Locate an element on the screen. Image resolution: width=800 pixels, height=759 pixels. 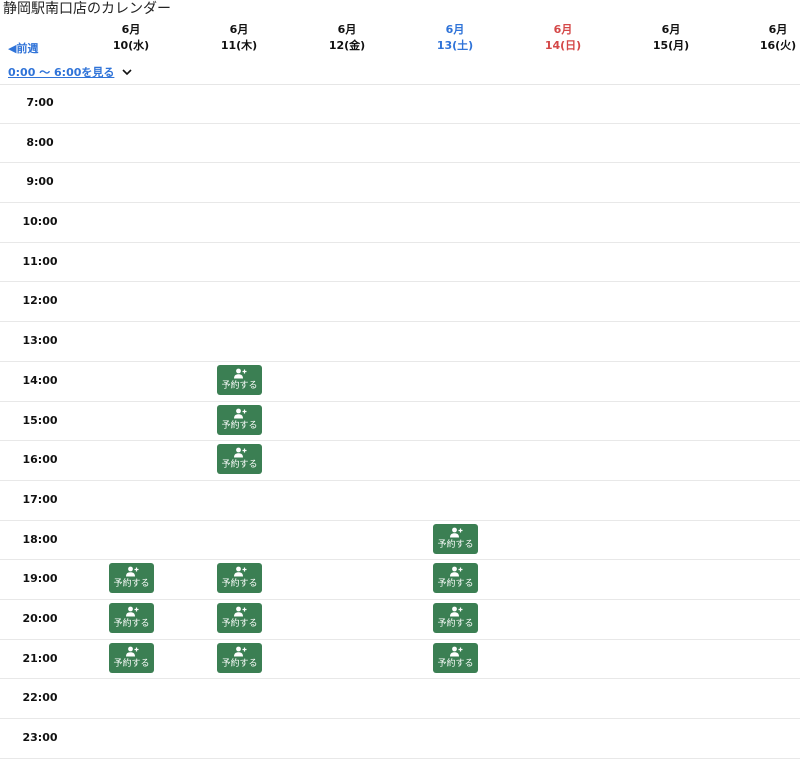
day-header: 6月 10(水) is located at coordinates (131, 38).